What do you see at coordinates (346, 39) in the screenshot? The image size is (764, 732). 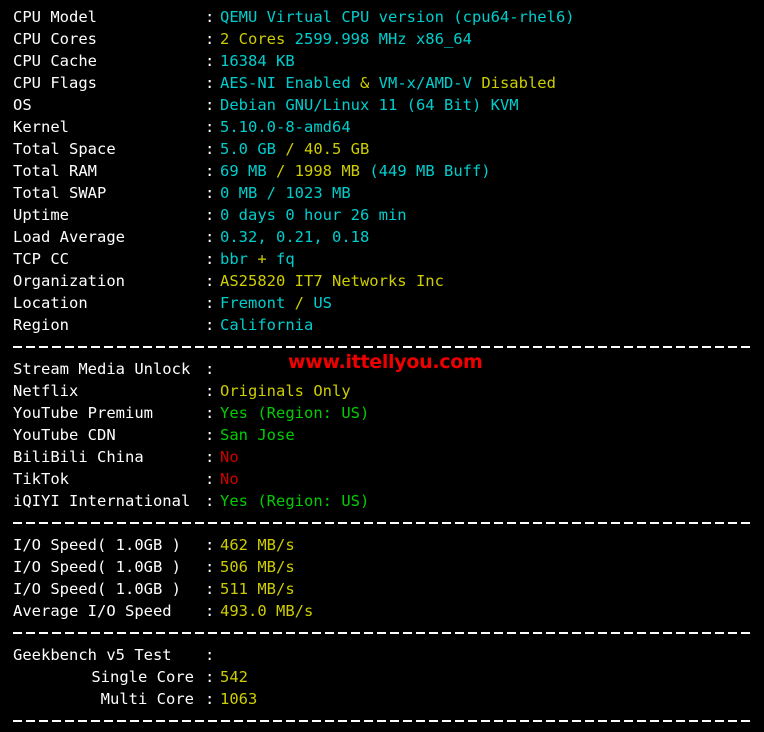 I see `info-row-value: 2 Cores 2599.998 MHz x86_64` at bounding box center [346, 39].